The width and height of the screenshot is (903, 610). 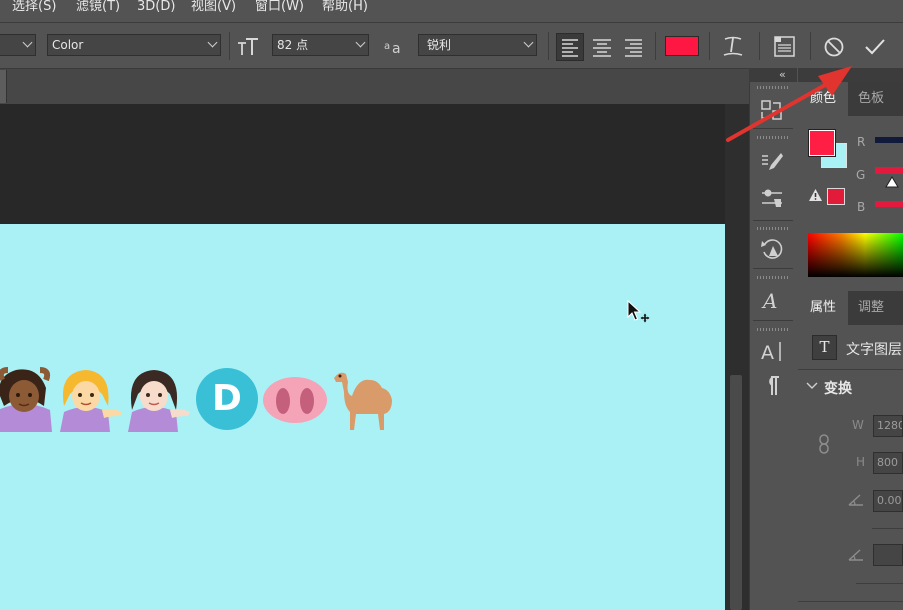 What do you see at coordinates (835, 47) in the screenshot?
I see `cancel-icon` at bounding box center [835, 47].